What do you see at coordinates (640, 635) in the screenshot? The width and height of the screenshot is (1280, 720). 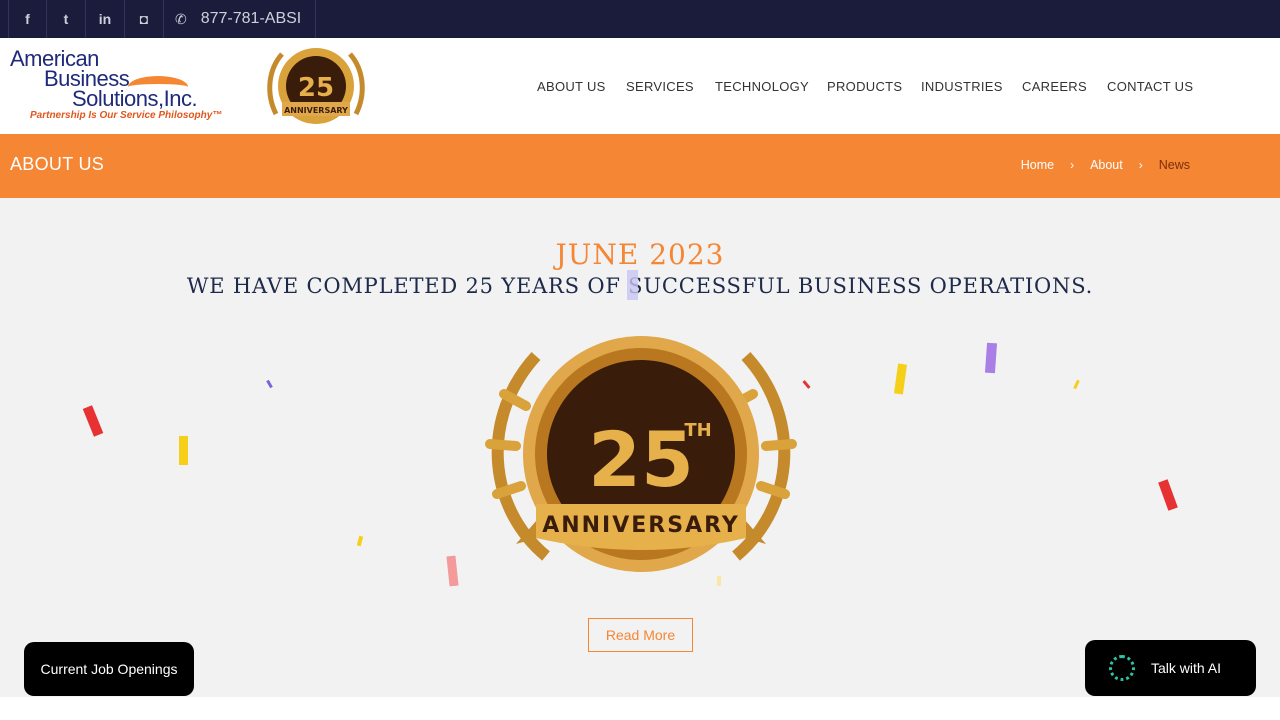 I see `read-more-button: Read More` at bounding box center [640, 635].